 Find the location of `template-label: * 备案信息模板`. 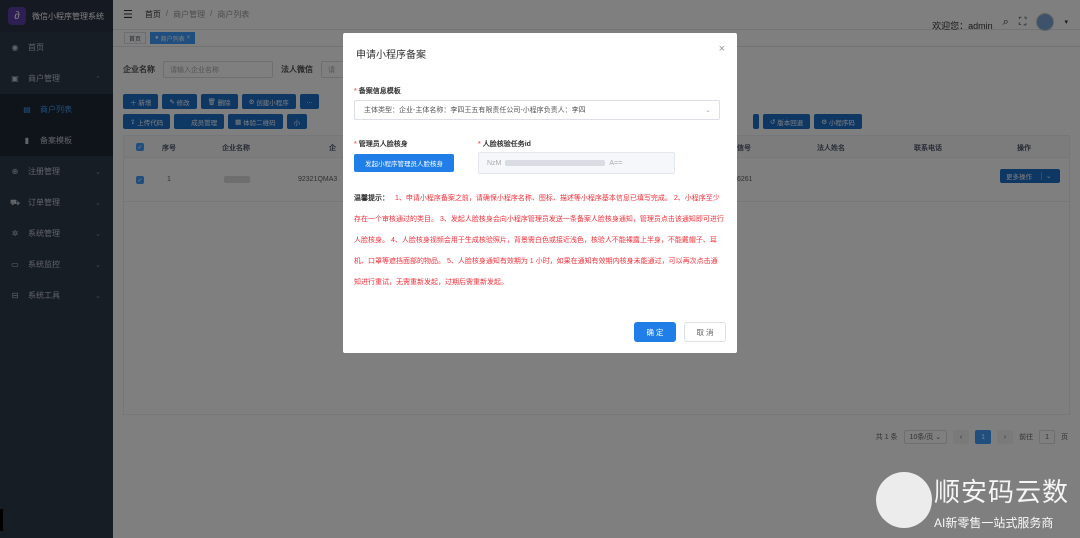

template-label: * 备案信息模板 is located at coordinates (377, 91).